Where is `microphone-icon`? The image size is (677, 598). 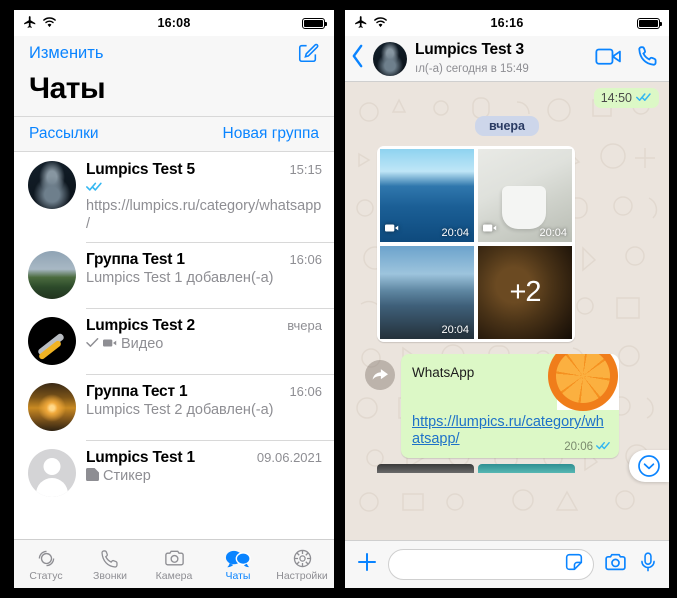 microphone-icon is located at coordinates (648, 564).